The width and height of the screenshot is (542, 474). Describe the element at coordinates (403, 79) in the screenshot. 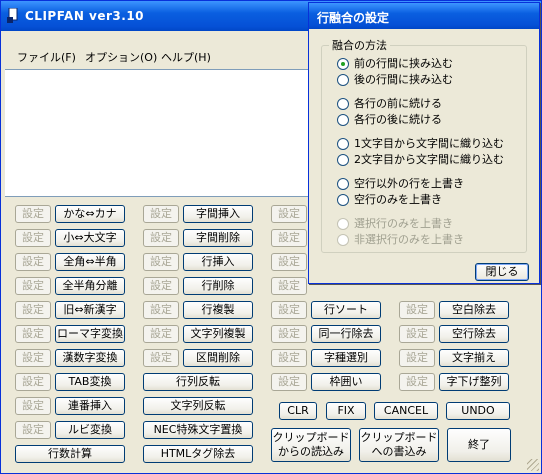

I see `merge-option-label: 後の行間に挟み込む` at that location.